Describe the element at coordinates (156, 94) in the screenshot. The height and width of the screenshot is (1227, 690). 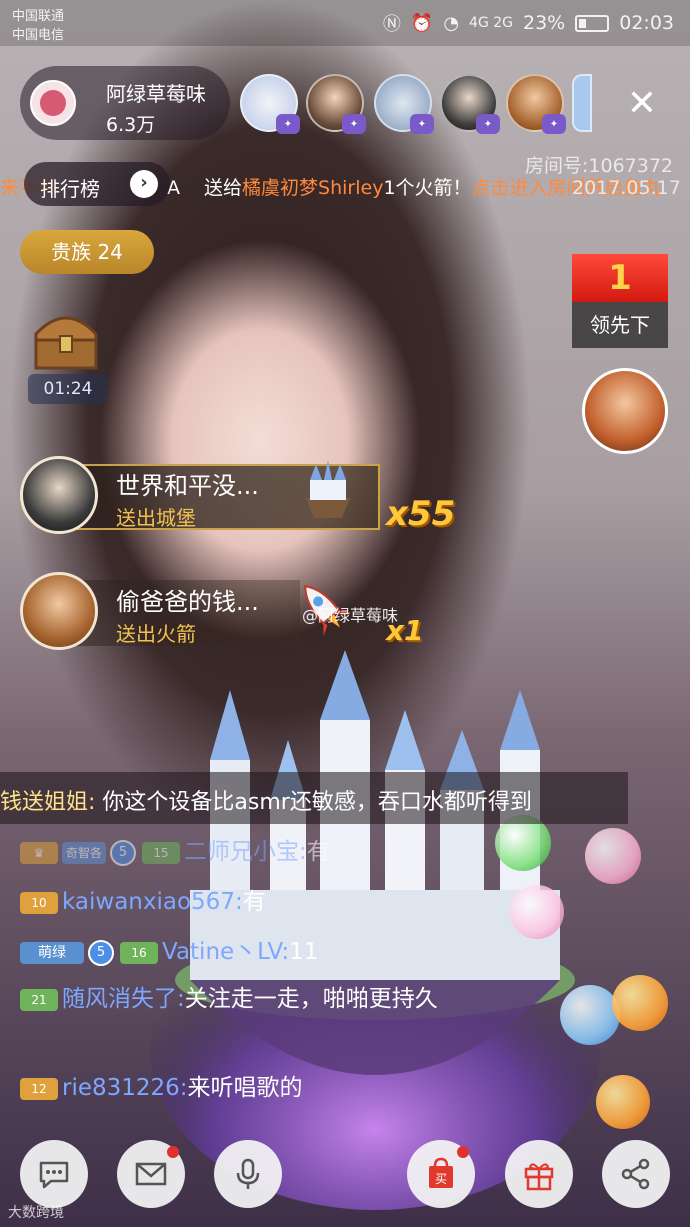
I see `host-name: 阿绿草莓味` at that location.